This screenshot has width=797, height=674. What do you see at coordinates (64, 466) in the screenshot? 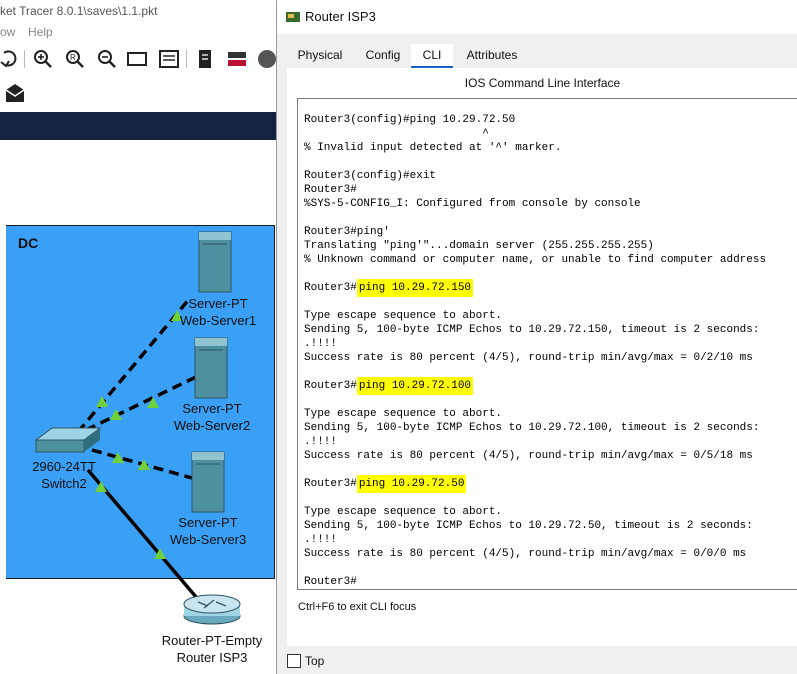
I see `device-type: 2960-24TT` at bounding box center [64, 466].